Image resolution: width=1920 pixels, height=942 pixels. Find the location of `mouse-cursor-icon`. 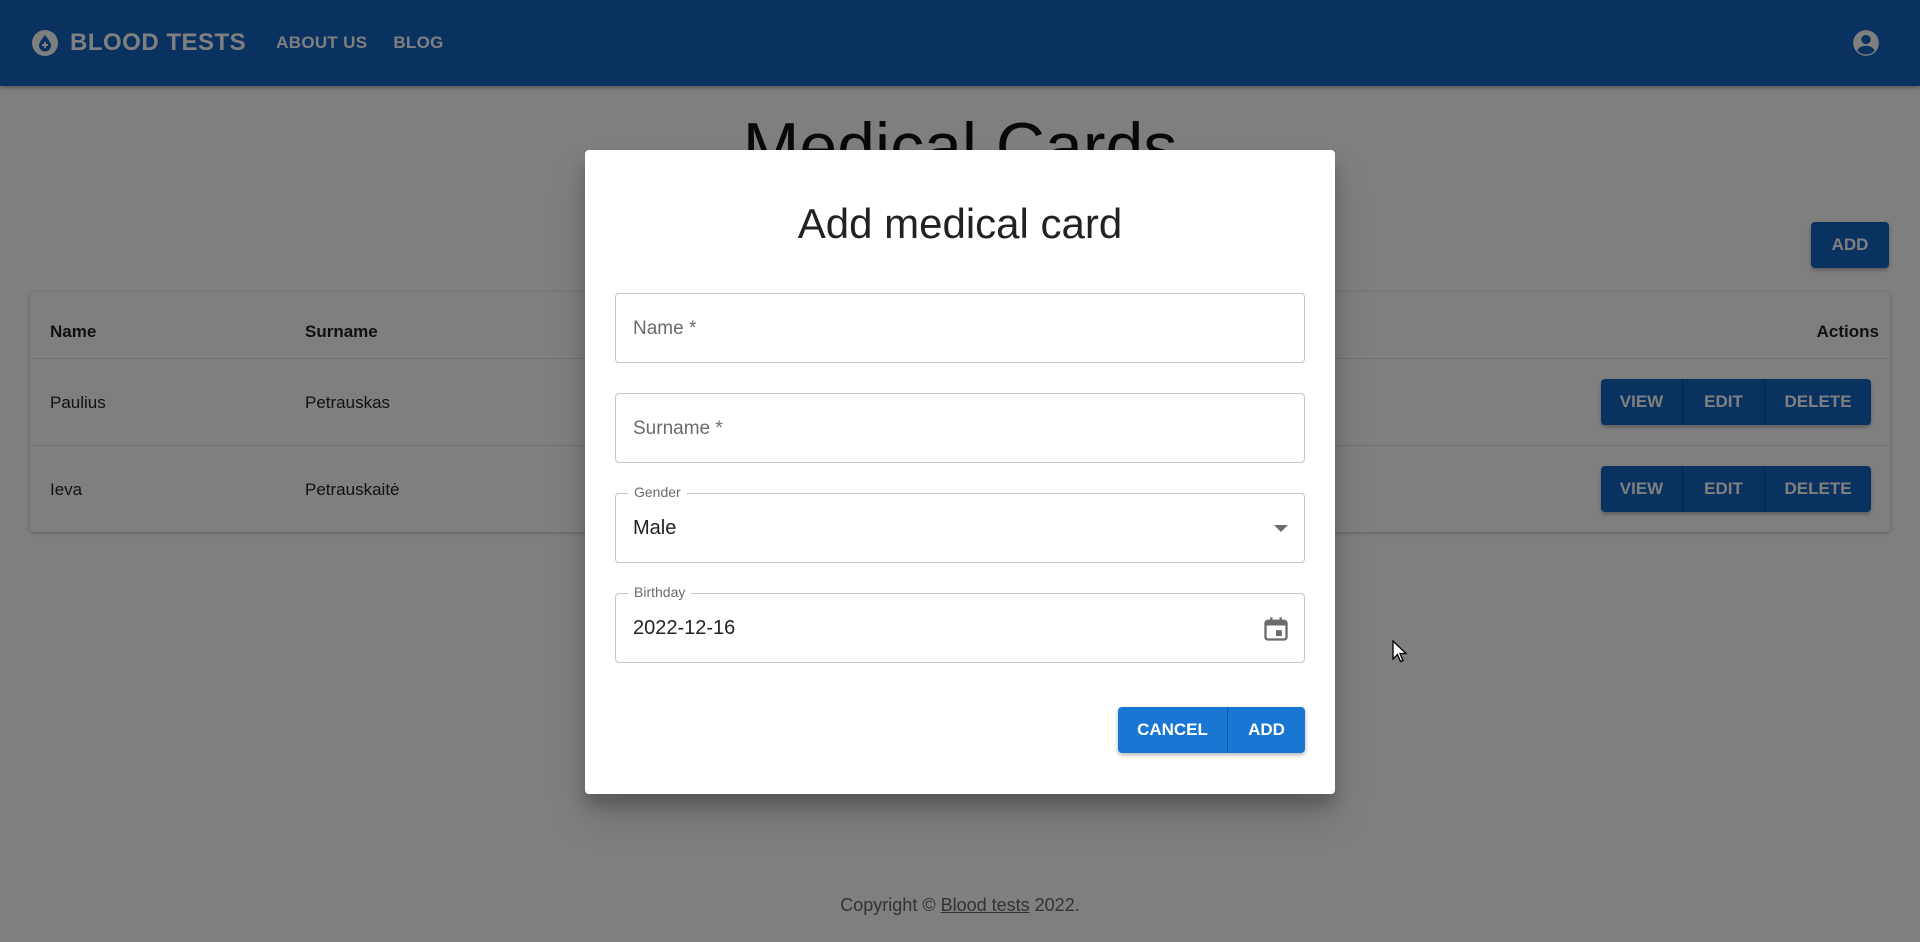

mouse-cursor-icon is located at coordinates (1400, 651).